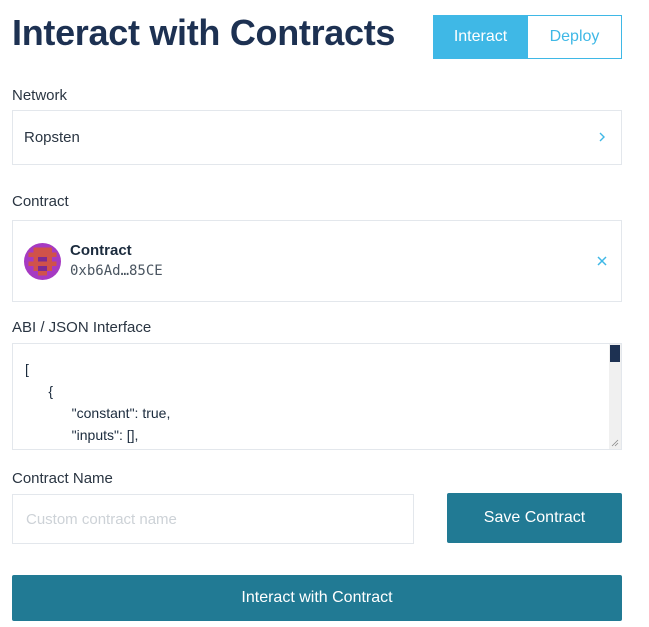 The image size is (649, 627). Describe the element at coordinates (116, 271) in the screenshot. I see `contract-address: 0xb6Ad…85CE` at that location.